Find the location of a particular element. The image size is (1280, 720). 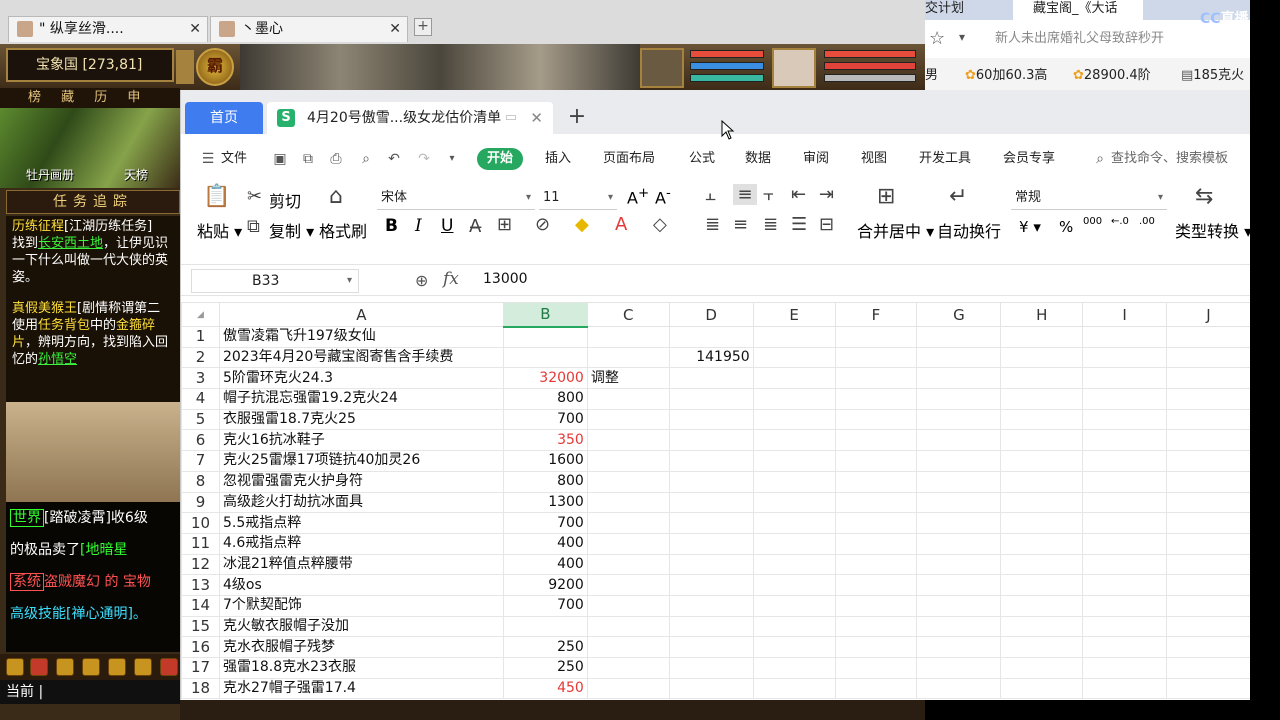

chevron-down-icon: ▾ is located at coordinates (962, 37).